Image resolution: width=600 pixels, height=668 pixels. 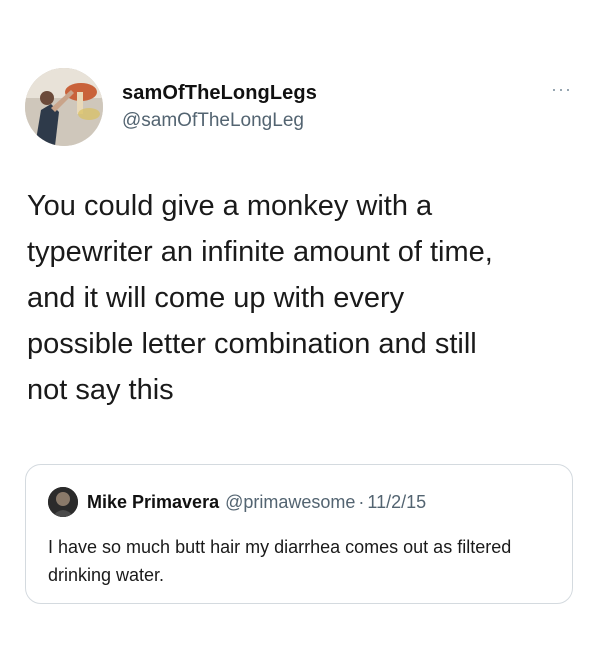 I want to click on avatar, so click(x=64, y=107).